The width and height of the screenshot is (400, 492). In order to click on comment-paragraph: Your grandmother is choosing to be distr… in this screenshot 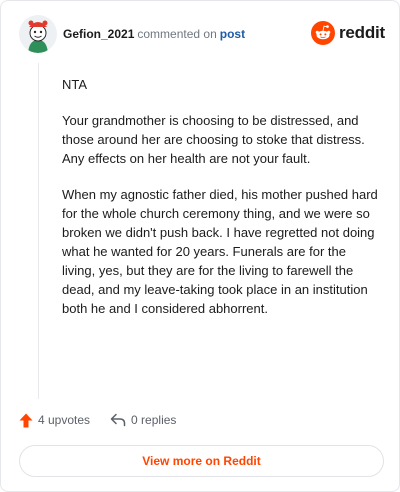, I will do `click(213, 139)`.